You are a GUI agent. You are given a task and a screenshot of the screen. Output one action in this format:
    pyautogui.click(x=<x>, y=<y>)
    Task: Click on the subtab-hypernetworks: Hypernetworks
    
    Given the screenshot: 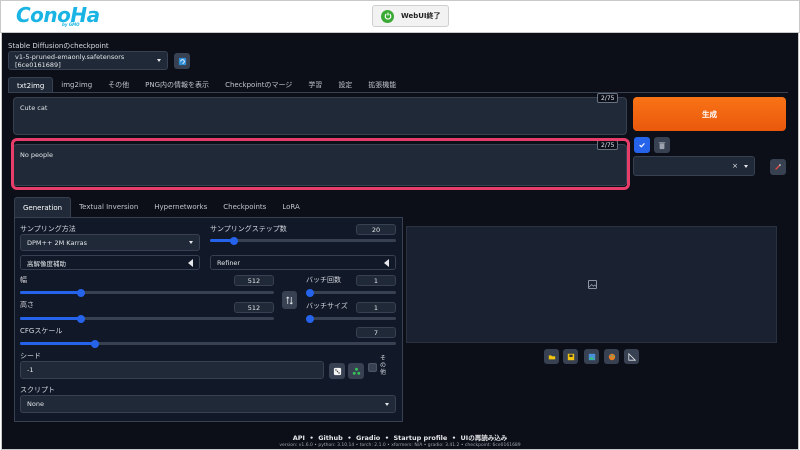 What is the action you would take?
    pyautogui.click(x=180, y=207)
    